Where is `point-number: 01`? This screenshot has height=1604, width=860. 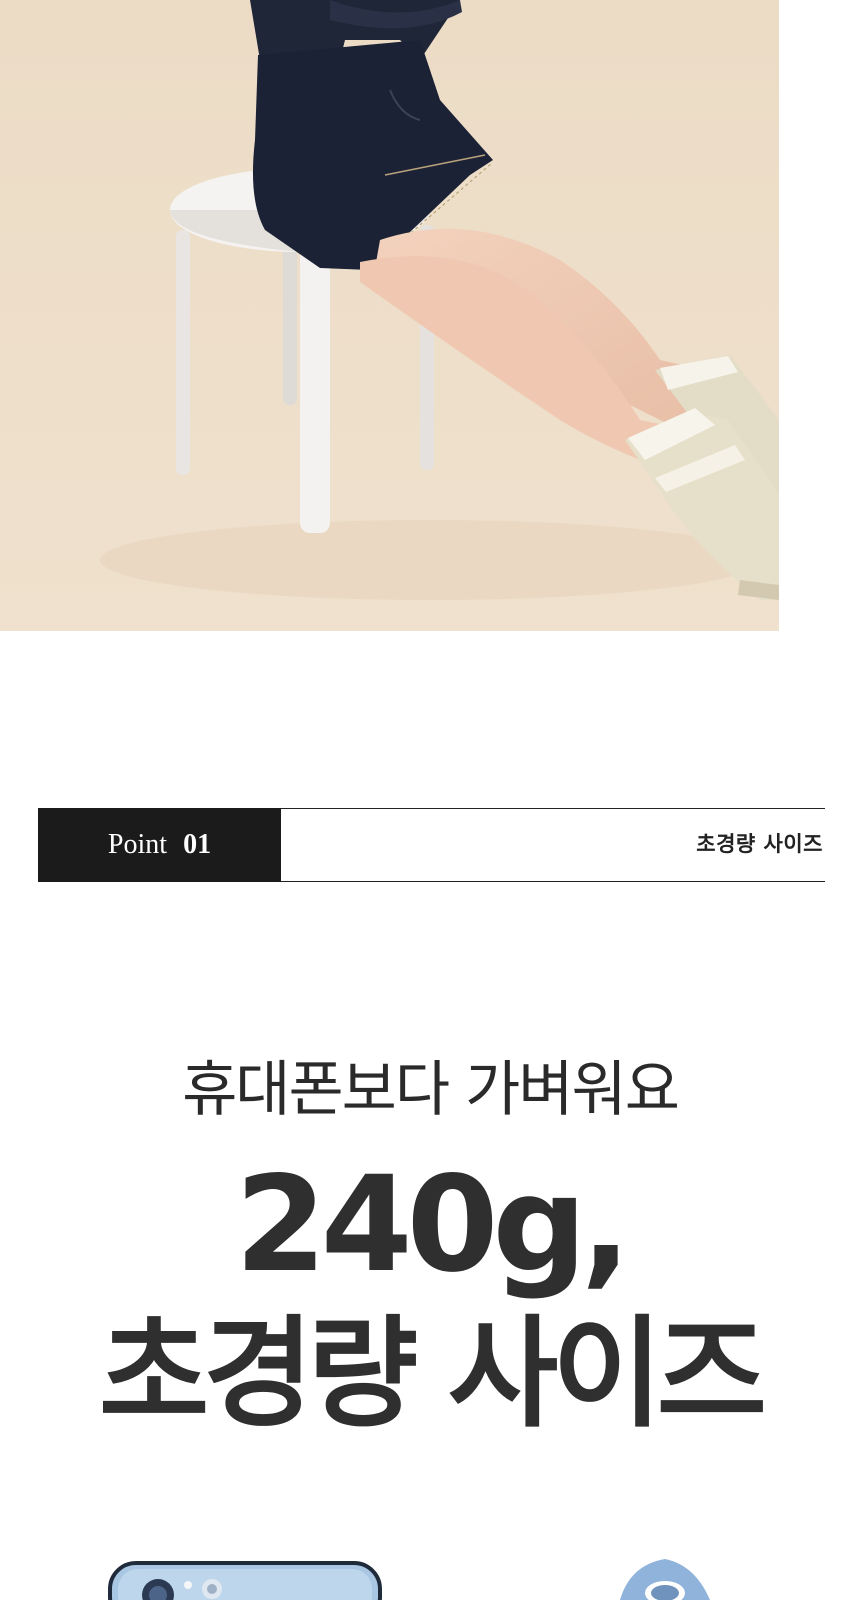 point-number: 01 is located at coordinates (197, 844).